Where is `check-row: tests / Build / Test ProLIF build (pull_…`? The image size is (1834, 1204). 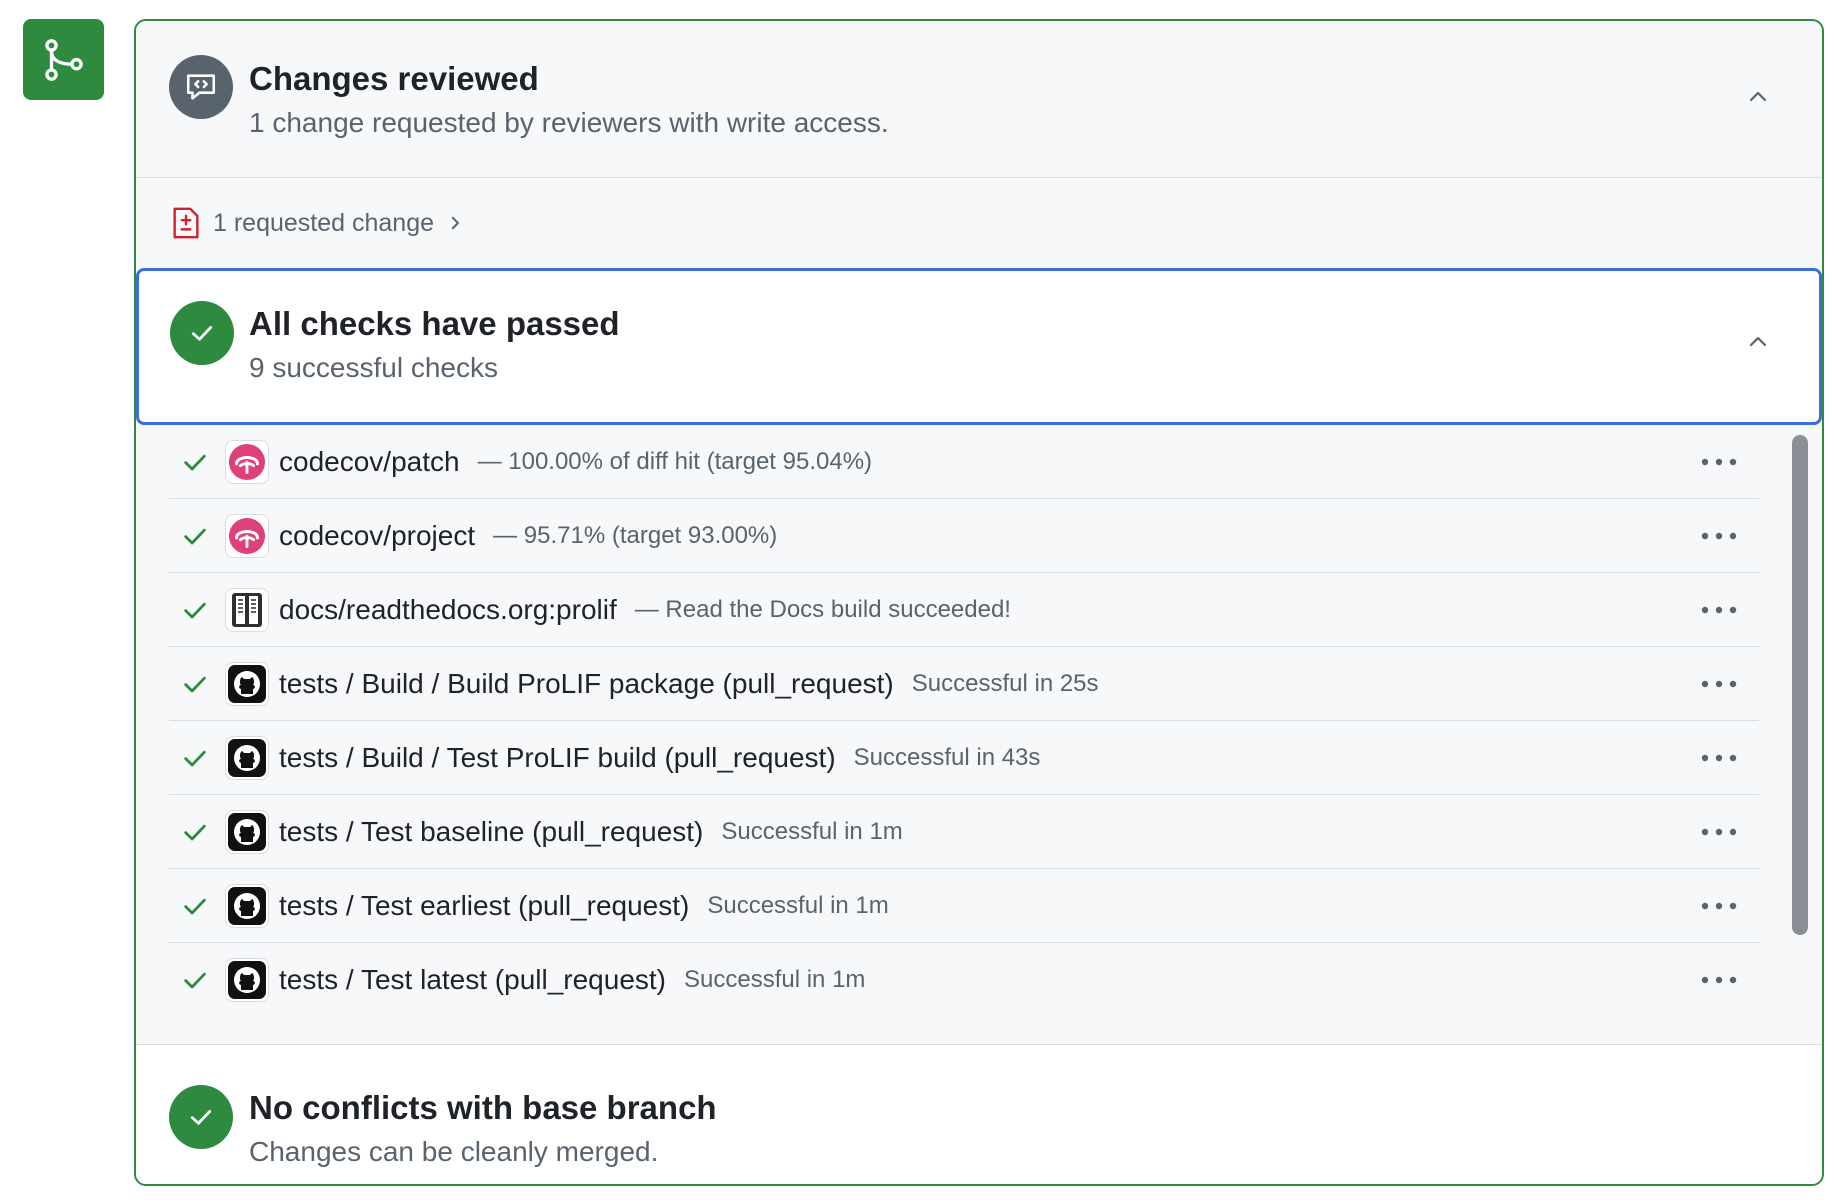
check-row: tests / Build / Test ProLIF build (pull_… is located at coordinates (964, 758).